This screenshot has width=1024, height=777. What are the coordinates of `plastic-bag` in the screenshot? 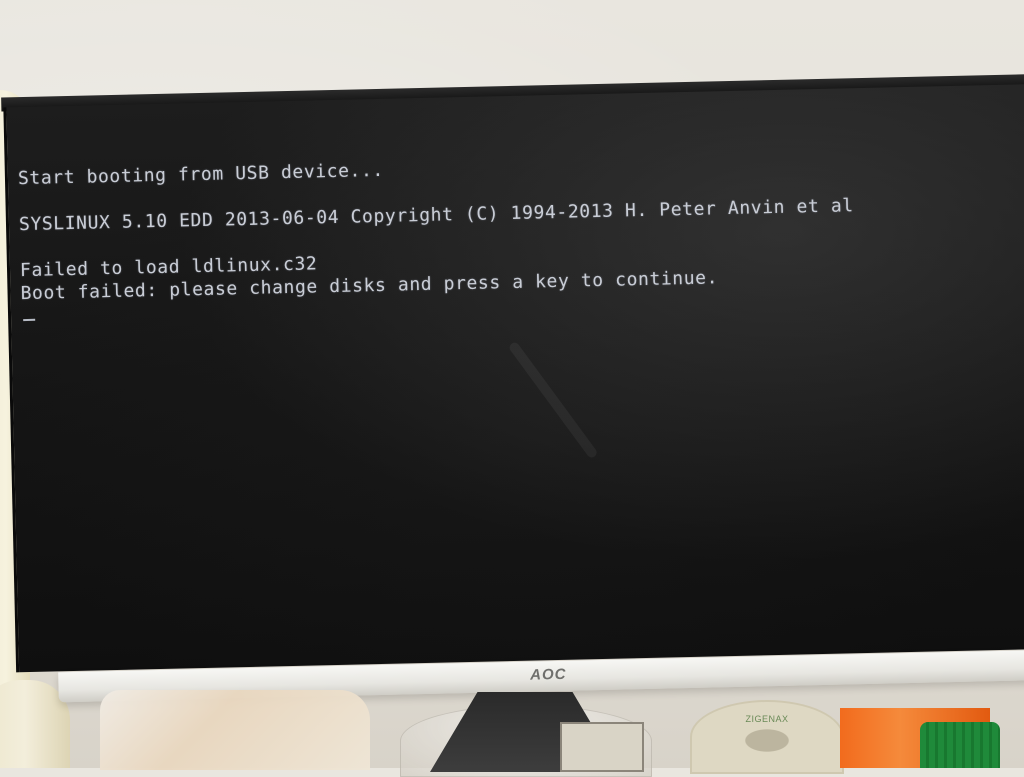 It's located at (235, 730).